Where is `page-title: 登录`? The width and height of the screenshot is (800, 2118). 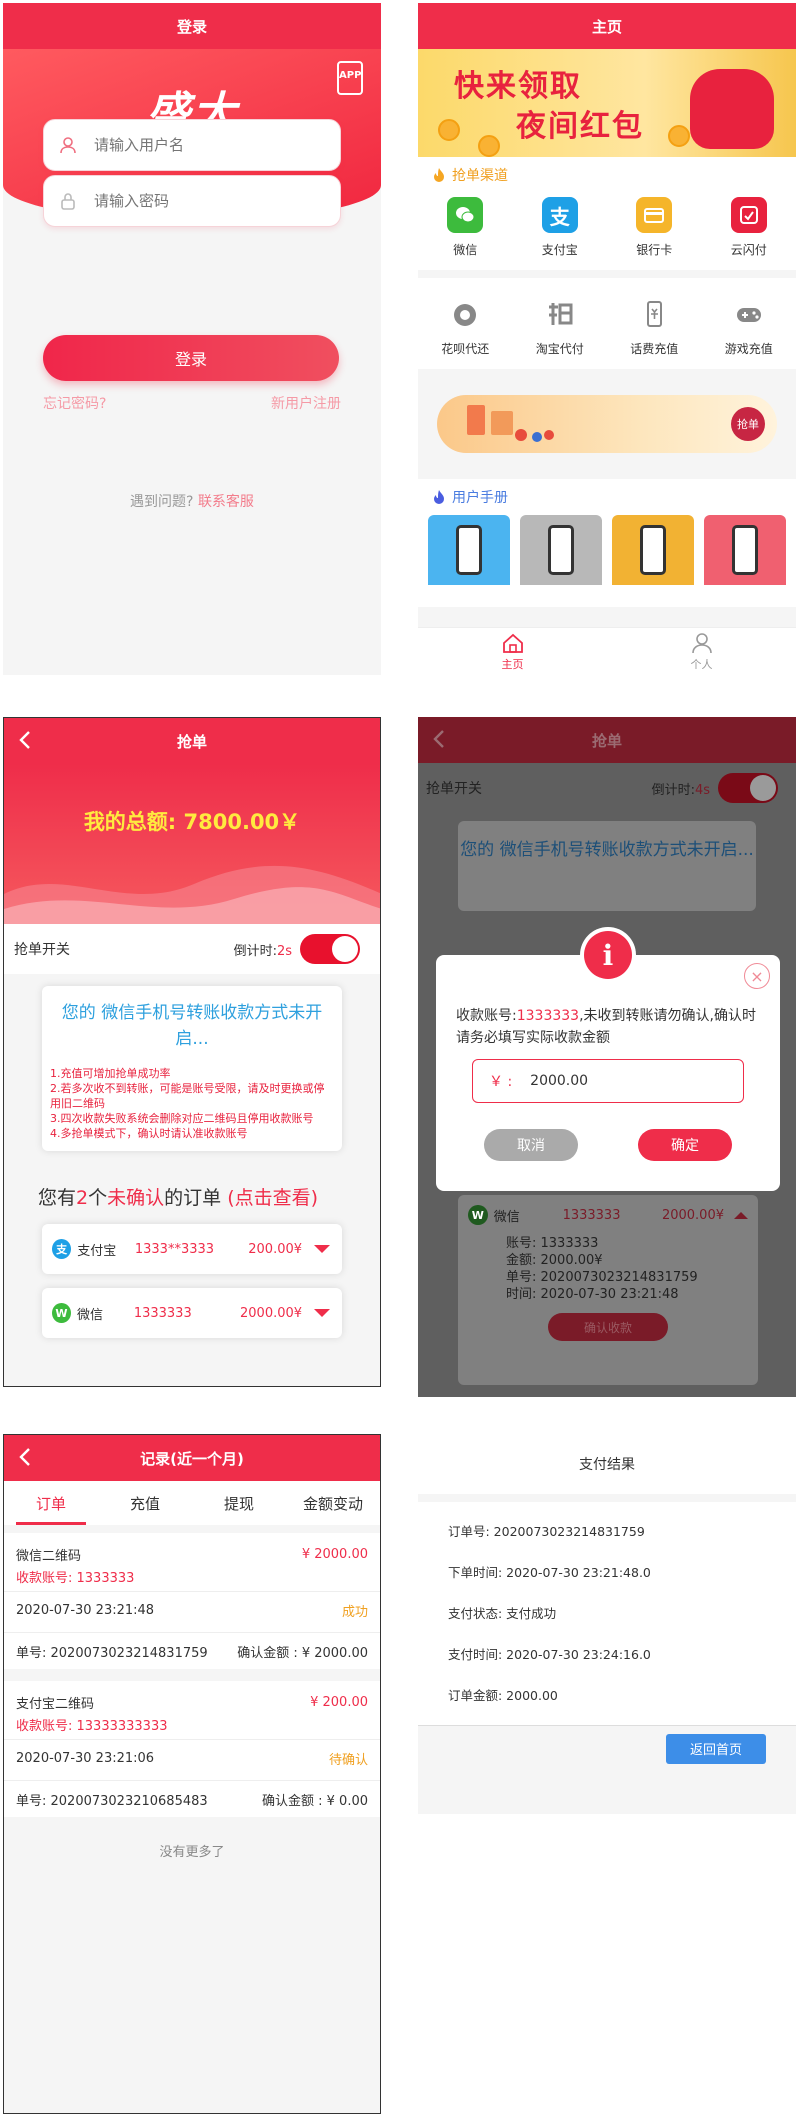
page-title: 登录 is located at coordinates (191, 26).